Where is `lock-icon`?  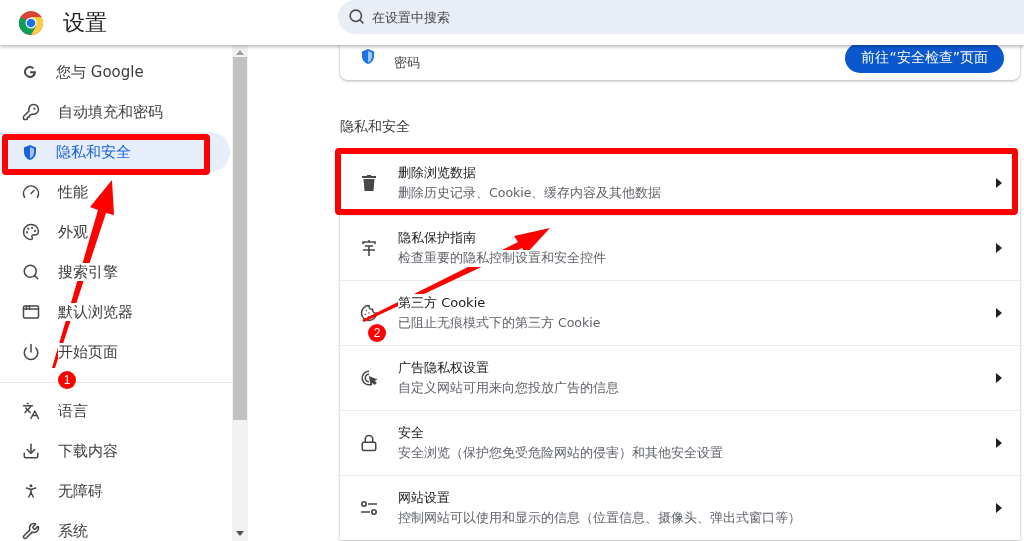 lock-icon is located at coordinates (369, 443).